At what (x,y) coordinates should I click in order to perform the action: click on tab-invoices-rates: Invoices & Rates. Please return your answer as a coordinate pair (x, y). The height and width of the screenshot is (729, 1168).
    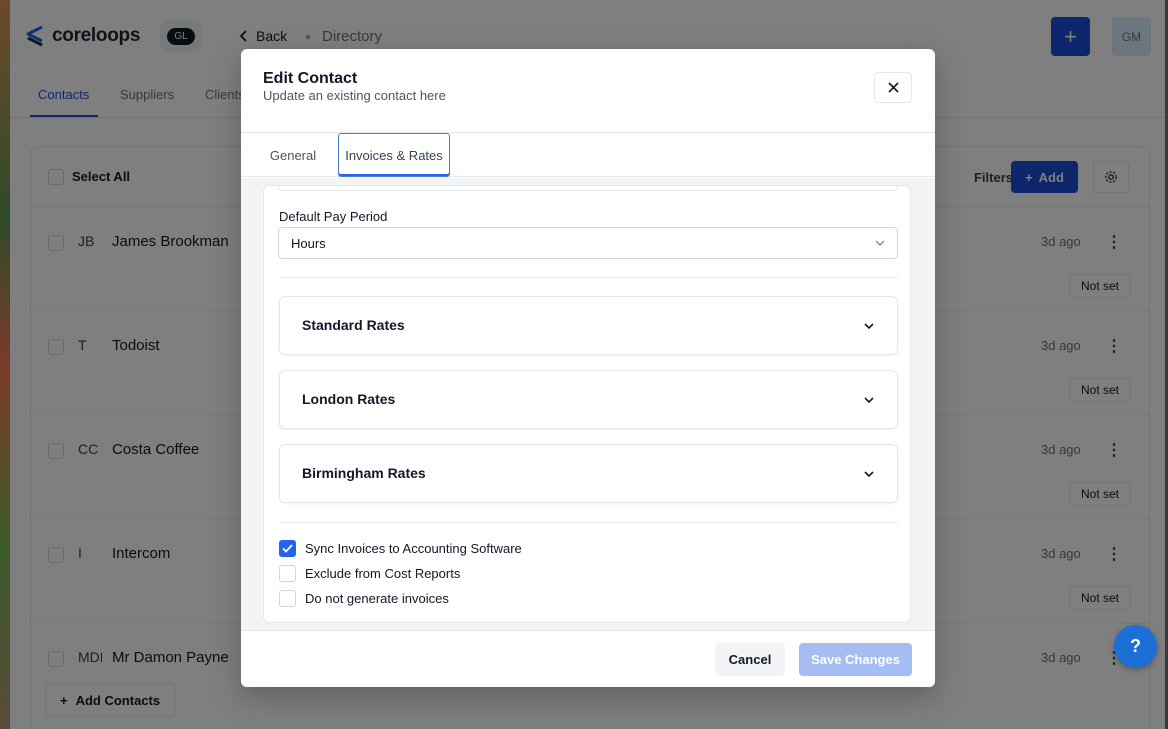
    Looking at the image, I should click on (394, 155).